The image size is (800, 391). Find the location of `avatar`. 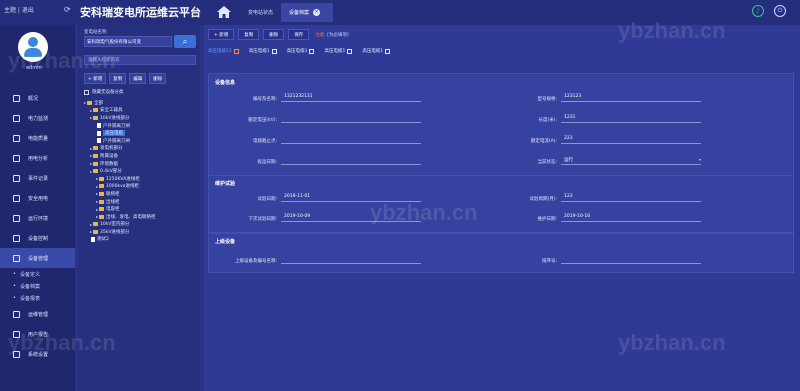

avatar is located at coordinates (33, 47).